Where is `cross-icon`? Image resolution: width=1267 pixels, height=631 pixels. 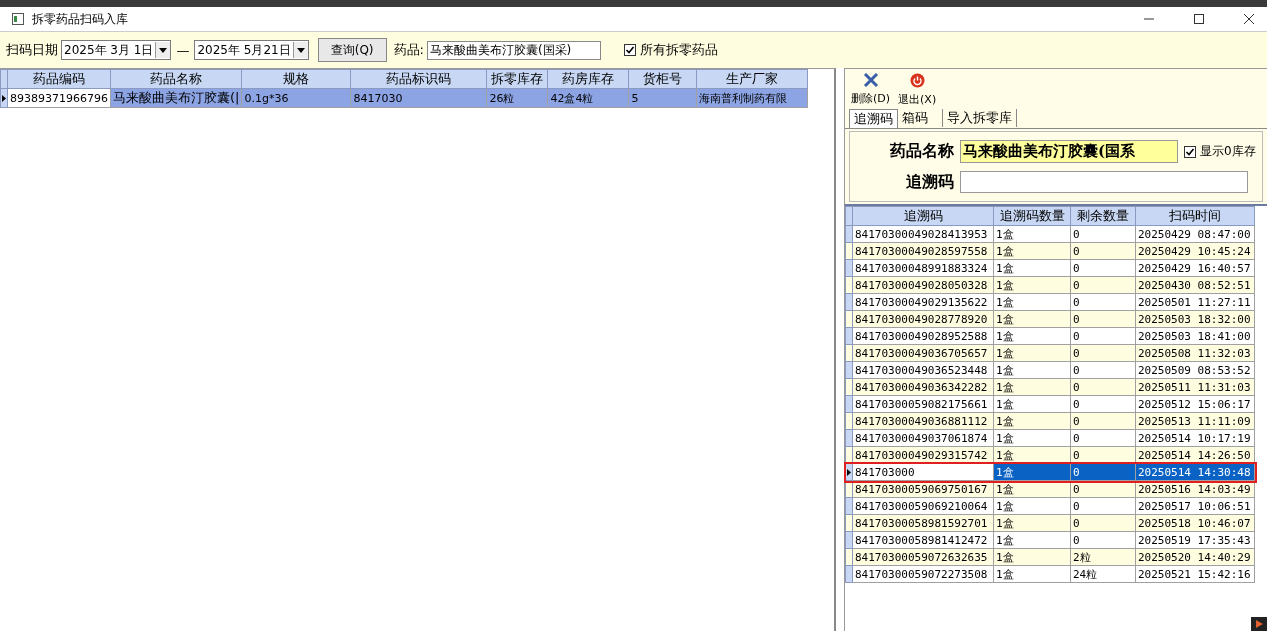 cross-icon is located at coordinates (870, 80).